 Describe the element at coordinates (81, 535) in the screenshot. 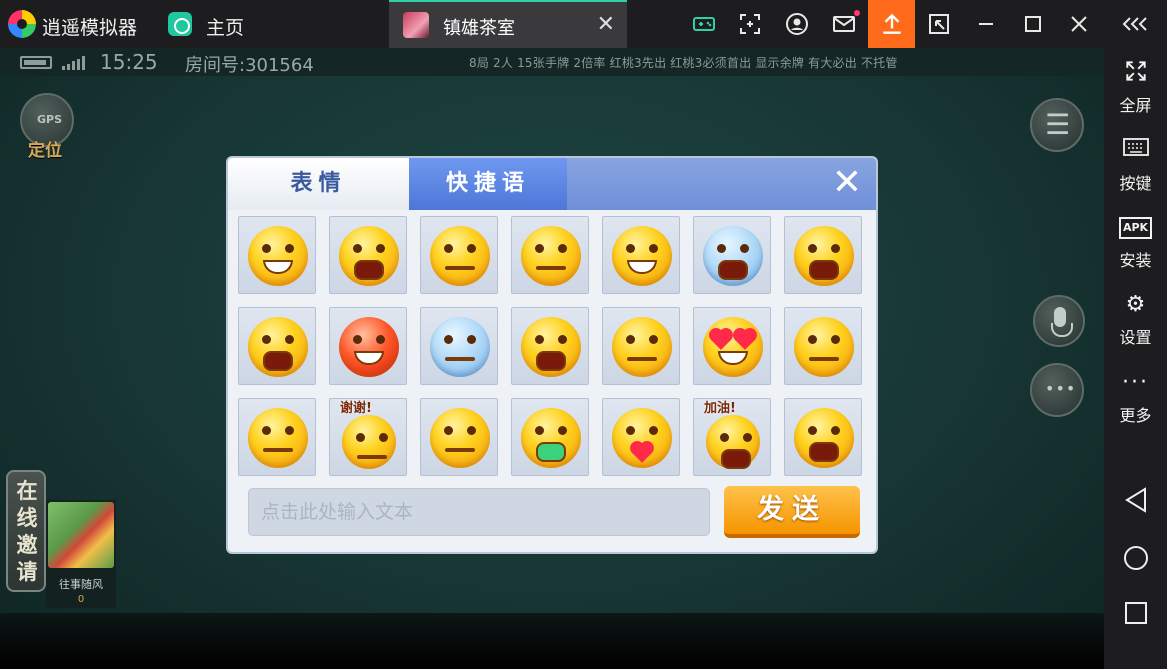

I see `avatar` at that location.